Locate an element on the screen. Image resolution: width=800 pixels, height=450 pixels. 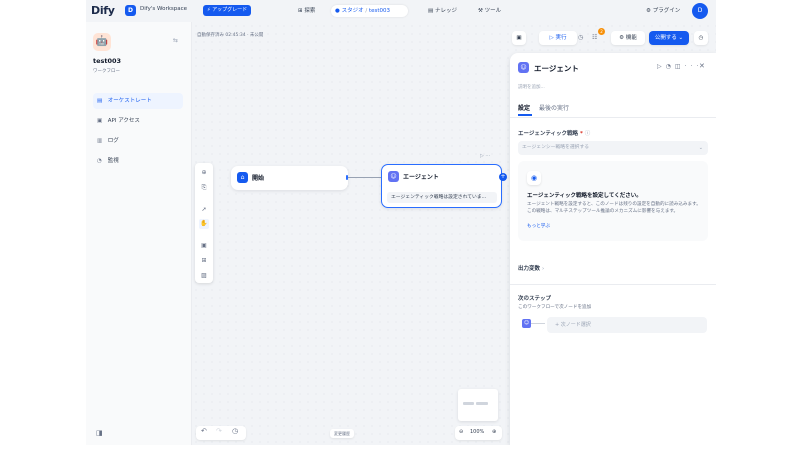
version-history-icon: ◷ is located at coordinates (701, 38).